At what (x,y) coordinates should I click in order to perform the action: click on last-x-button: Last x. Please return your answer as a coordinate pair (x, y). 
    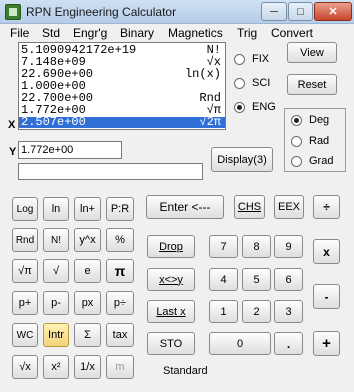
    Looking at the image, I should click on (171, 311).